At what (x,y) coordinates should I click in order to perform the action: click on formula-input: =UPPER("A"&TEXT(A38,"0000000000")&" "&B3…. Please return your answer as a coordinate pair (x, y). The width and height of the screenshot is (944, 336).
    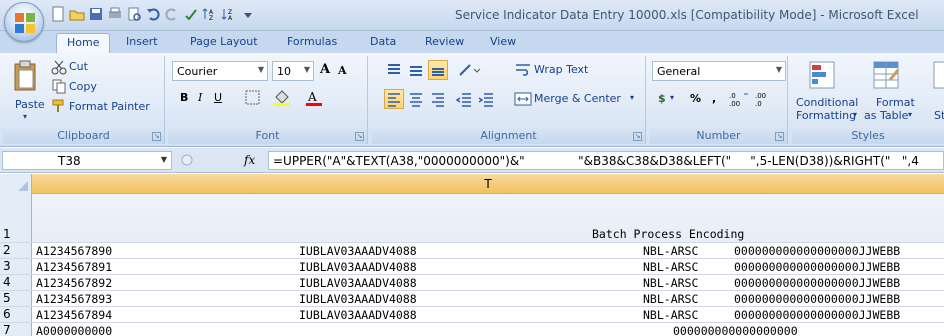
    Looking at the image, I should click on (606, 160).